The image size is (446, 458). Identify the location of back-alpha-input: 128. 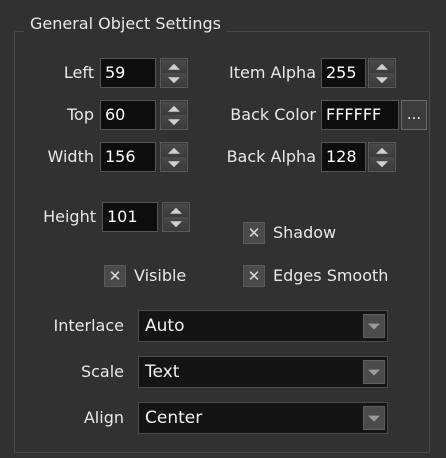
(343, 157).